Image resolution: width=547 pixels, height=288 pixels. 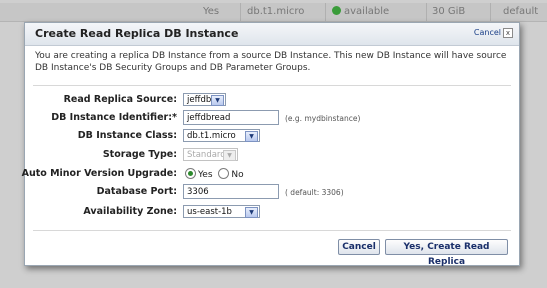 What do you see at coordinates (446, 253) in the screenshot?
I see `create-read-replica-button: Yes, Create Read Replica` at bounding box center [446, 253].